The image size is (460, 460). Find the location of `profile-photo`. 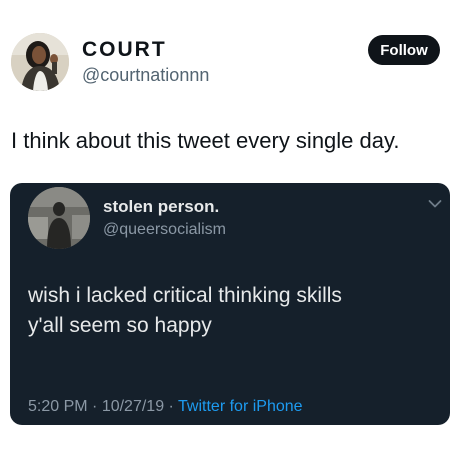

profile-photo is located at coordinates (40, 62).